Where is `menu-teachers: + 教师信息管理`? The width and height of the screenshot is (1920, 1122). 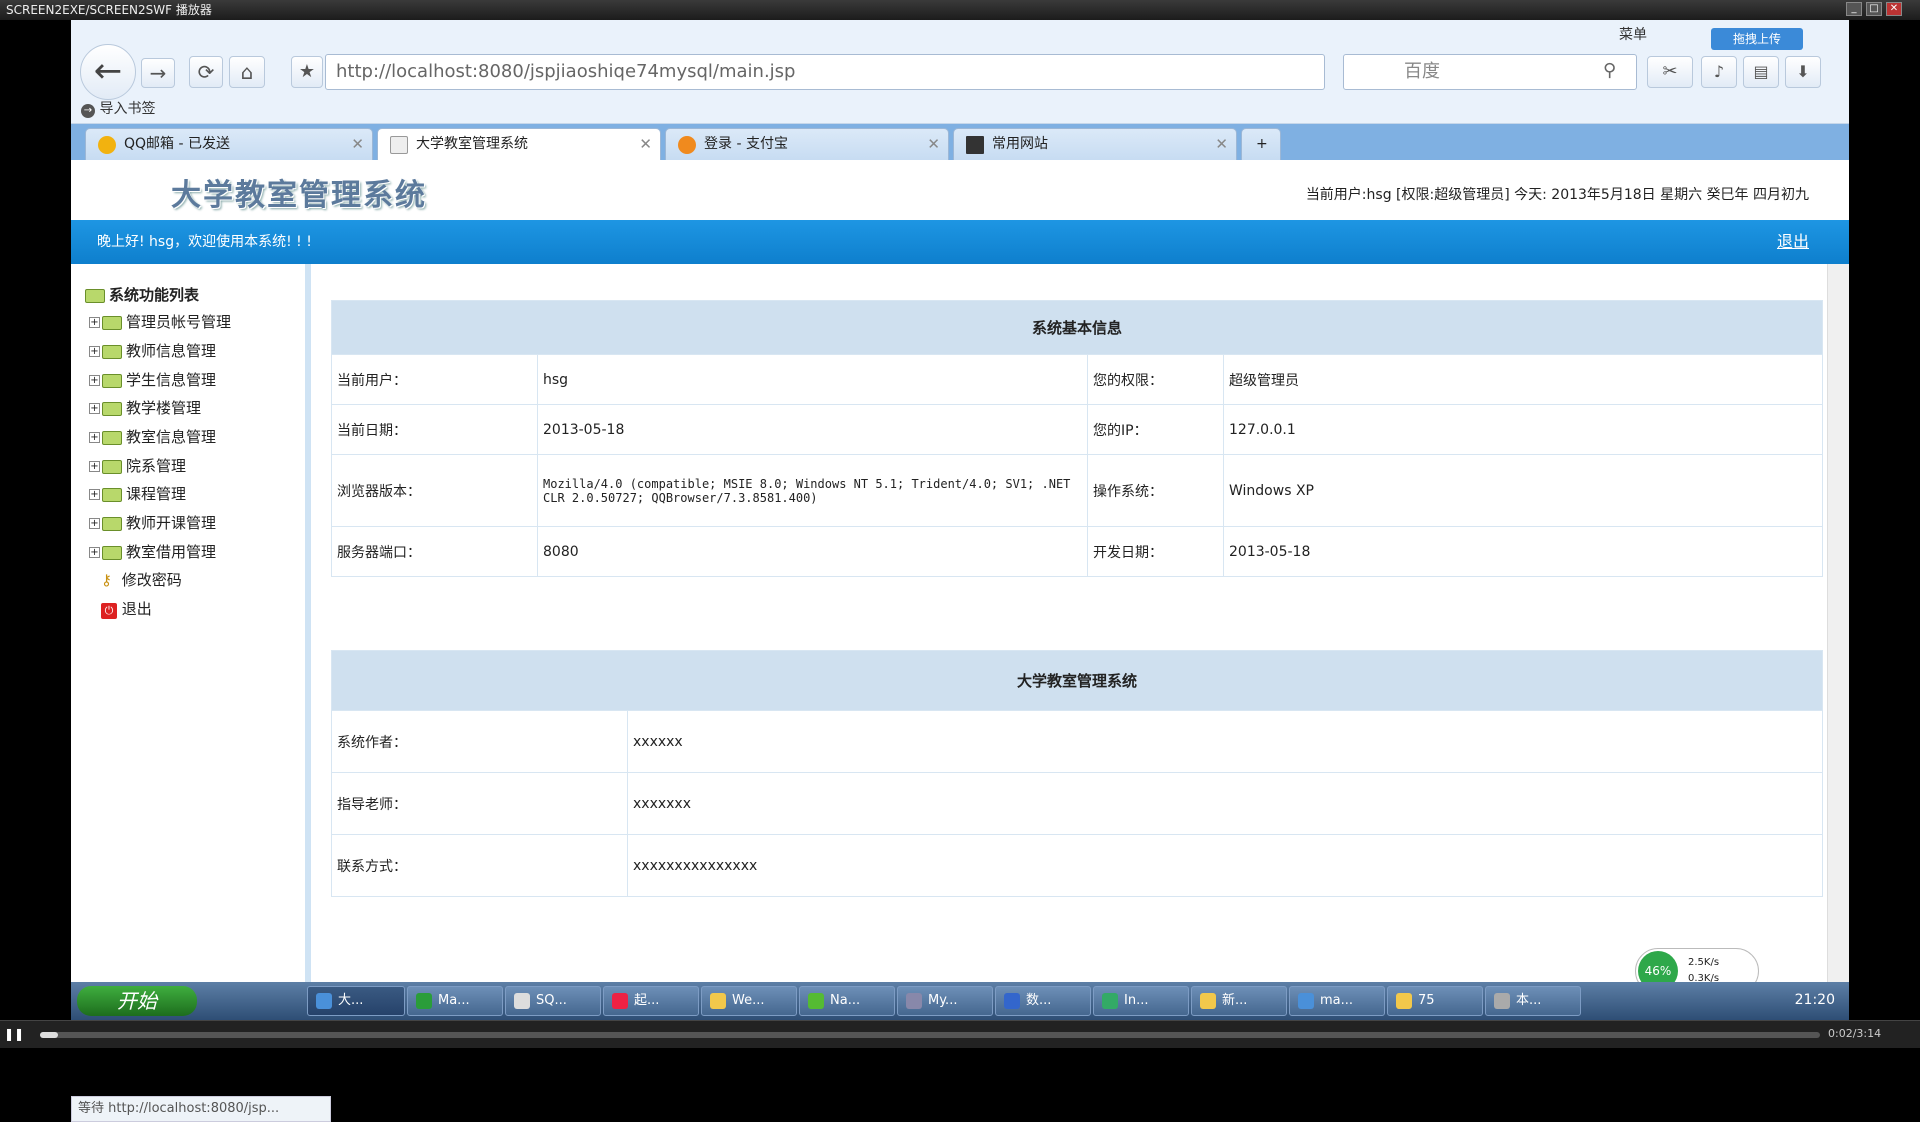
menu-teachers: + 教师信息管理 is located at coordinates (152, 351).